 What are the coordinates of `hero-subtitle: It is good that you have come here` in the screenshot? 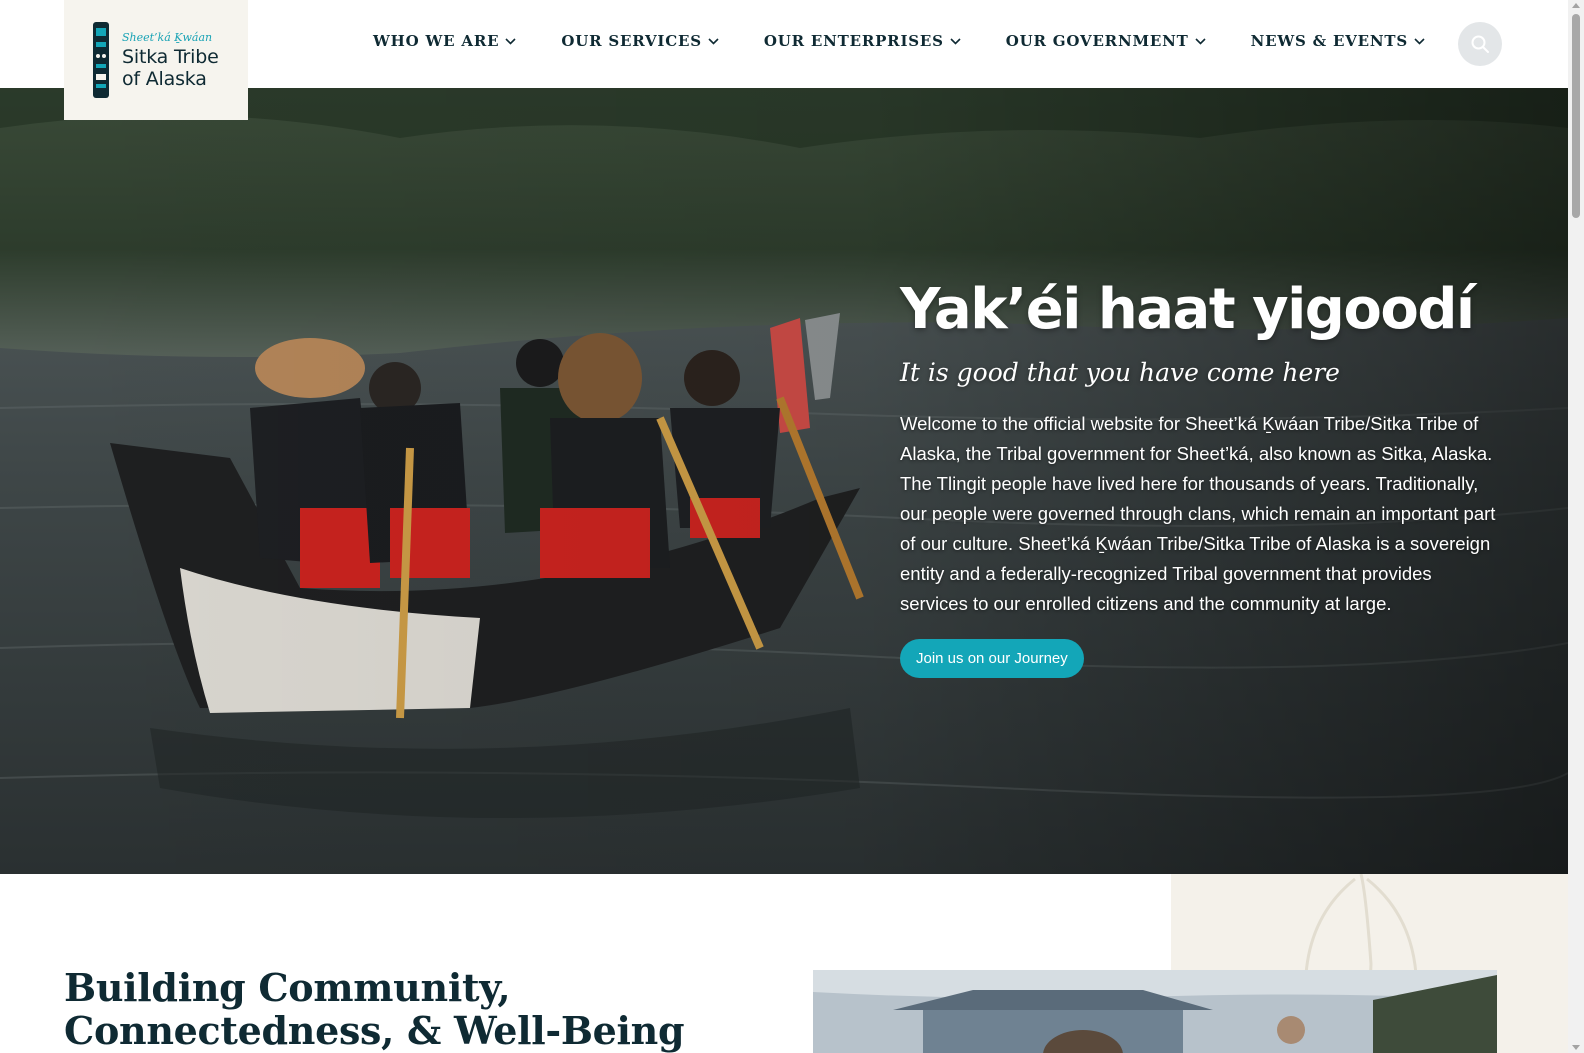 It's located at (1120, 372).